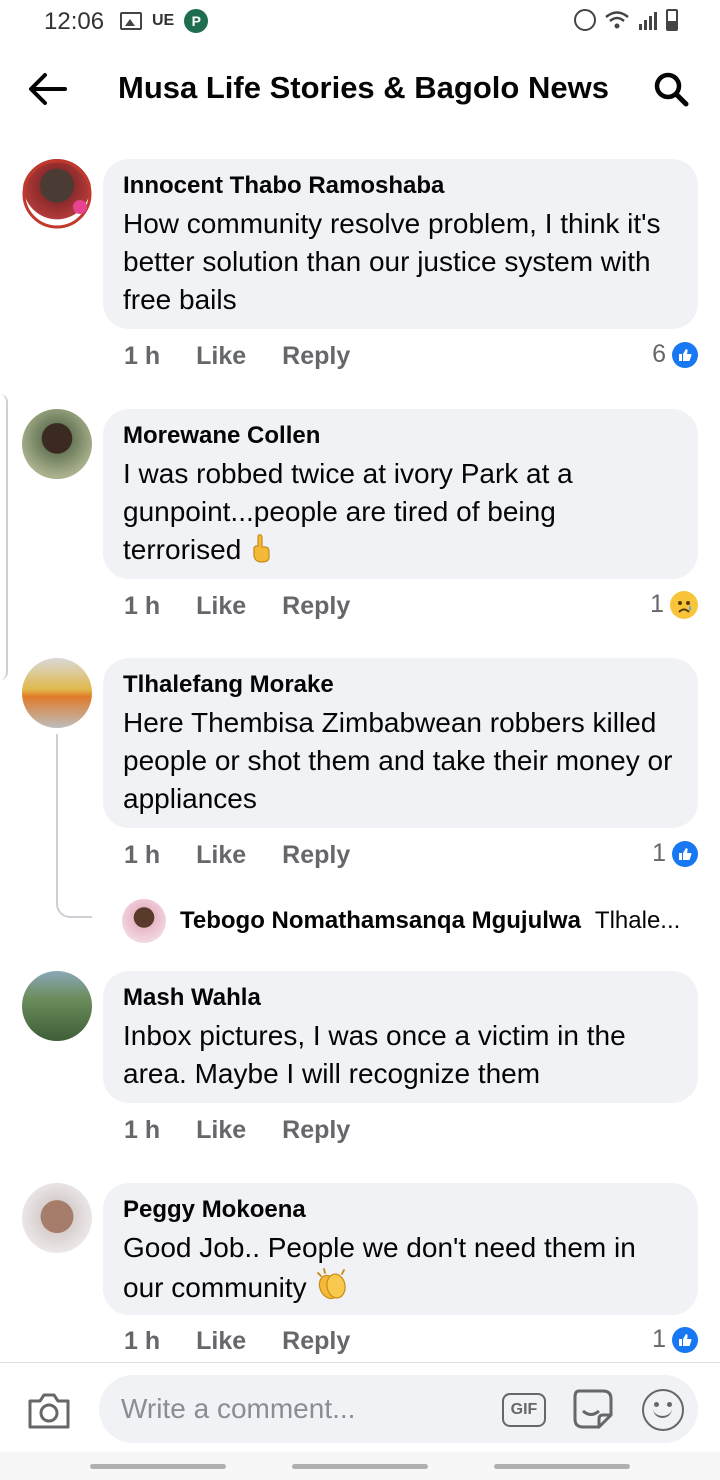 This screenshot has width=720, height=1480. I want to click on avatar-frame, so click(57, 194).